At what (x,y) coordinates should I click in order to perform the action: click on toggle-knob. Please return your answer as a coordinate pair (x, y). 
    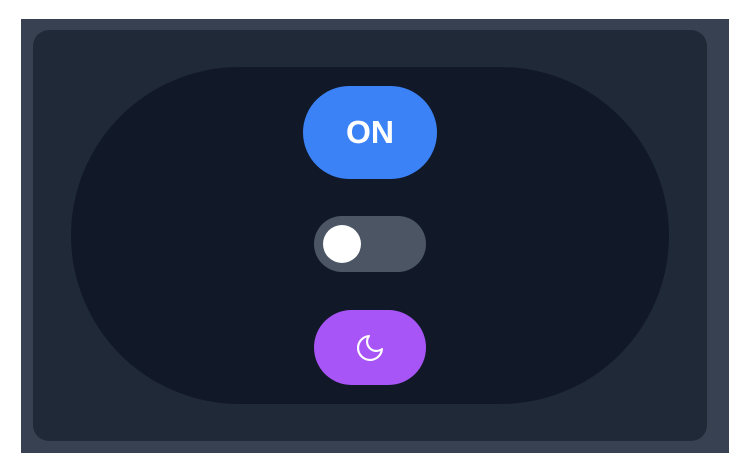
    Looking at the image, I should click on (342, 244).